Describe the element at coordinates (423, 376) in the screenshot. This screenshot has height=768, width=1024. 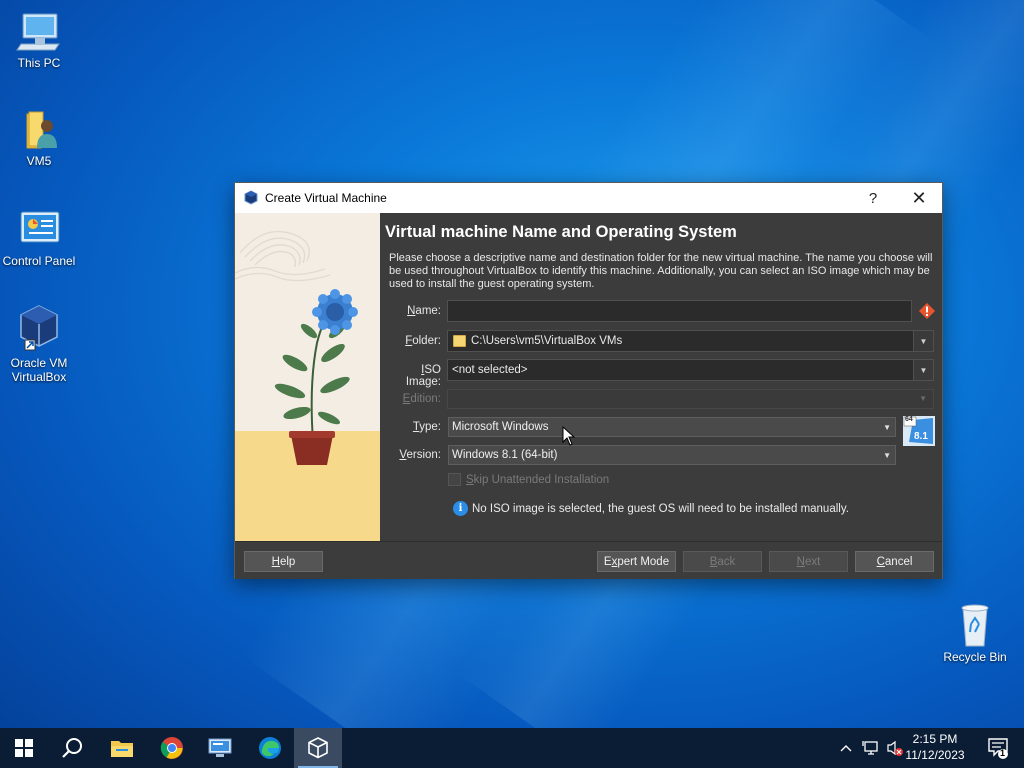
I see `iso-image-label: ISO Image:` at that location.